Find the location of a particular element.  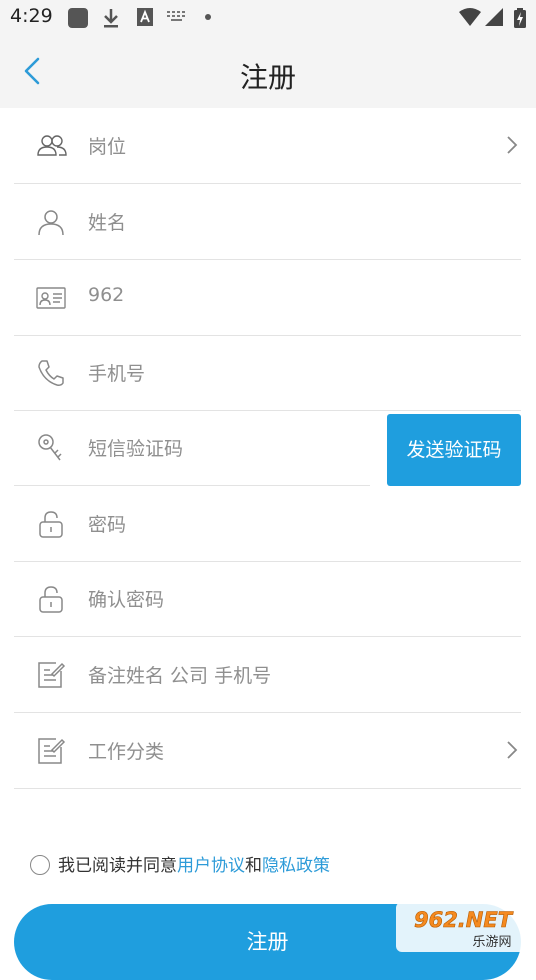

user-agreement-link: 用户协议 is located at coordinates (211, 866).